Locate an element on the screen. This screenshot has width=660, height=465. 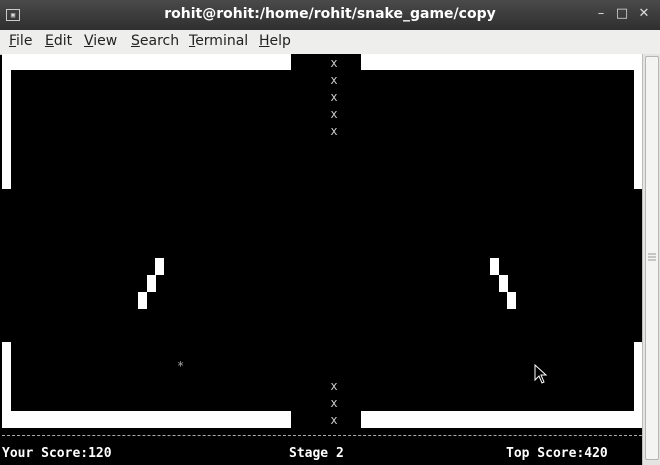
scrollbar is located at coordinates (651, 259).